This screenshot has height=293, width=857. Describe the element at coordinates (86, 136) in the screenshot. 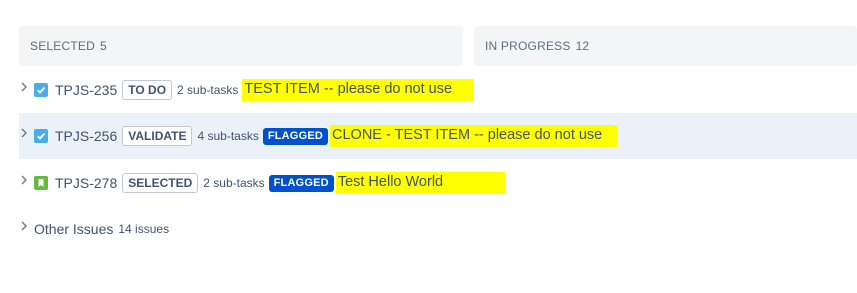

I see `issue-key-link: TPJS-256` at that location.